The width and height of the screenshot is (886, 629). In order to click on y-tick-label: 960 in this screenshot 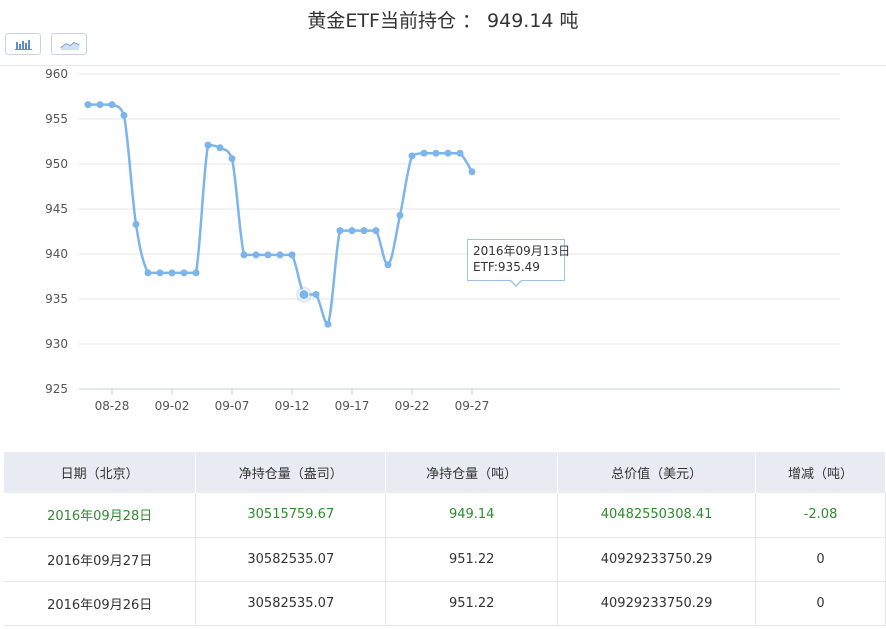, I will do `click(56, 74)`.